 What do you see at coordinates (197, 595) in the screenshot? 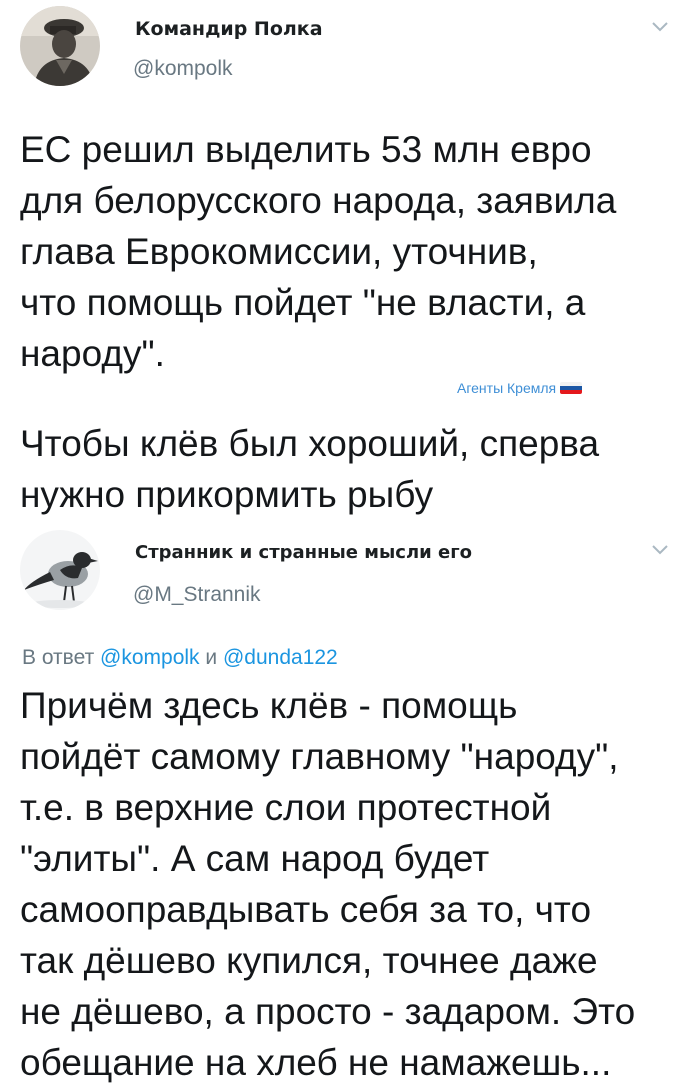
I see `author-handle: @M_Strannik` at bounding box center [197, 595].